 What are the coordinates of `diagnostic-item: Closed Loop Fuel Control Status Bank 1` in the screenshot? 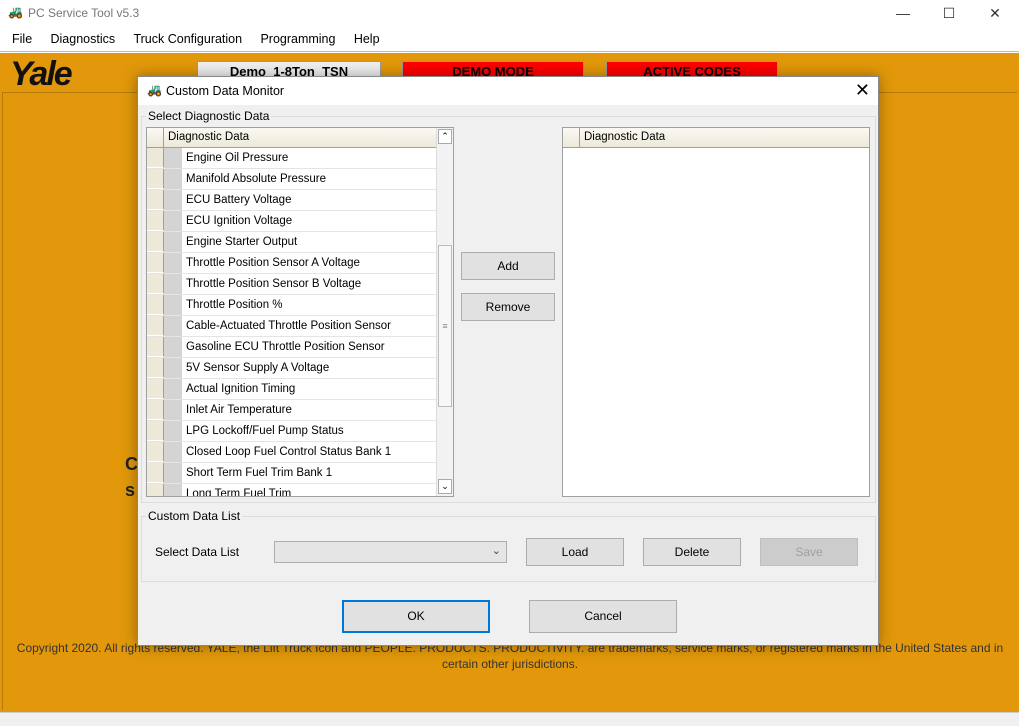 It's located at (288, 452).